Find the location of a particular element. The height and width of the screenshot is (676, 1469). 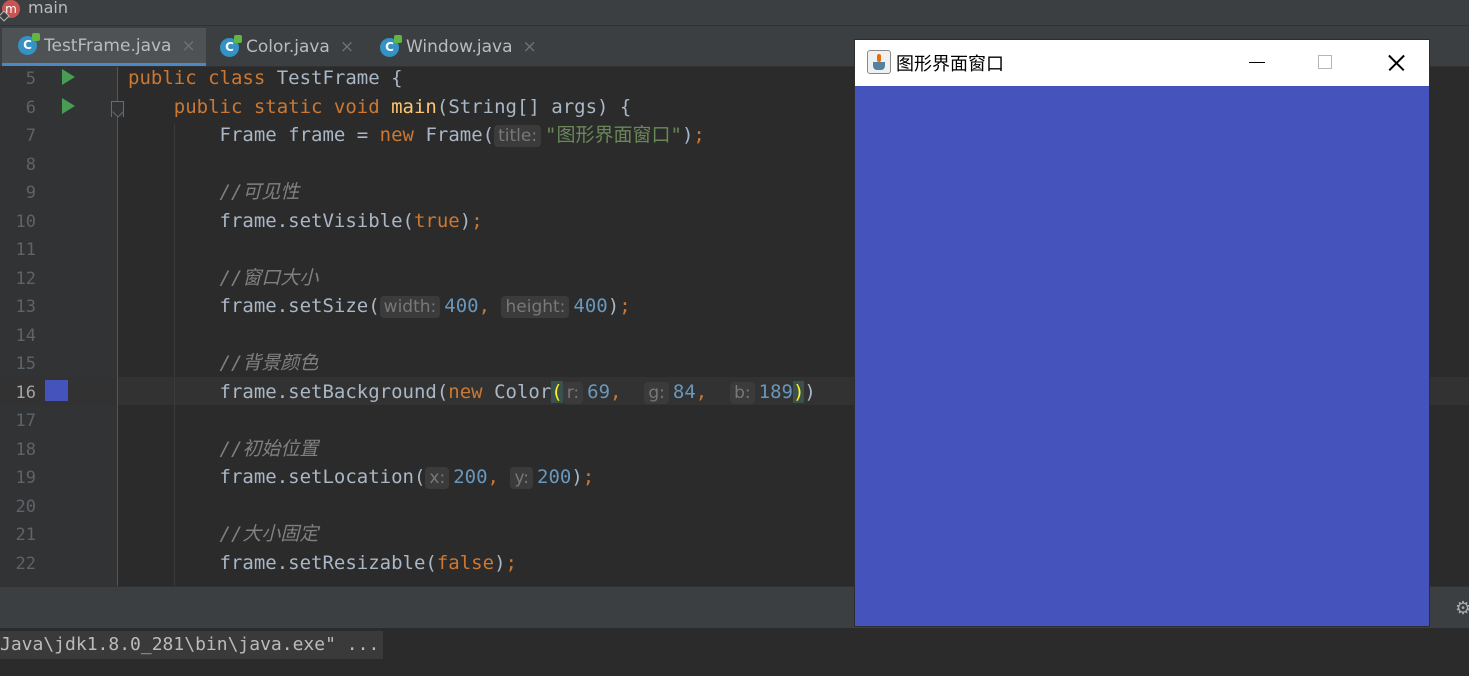

line-number: 18 is located at coordinates (18, 450).